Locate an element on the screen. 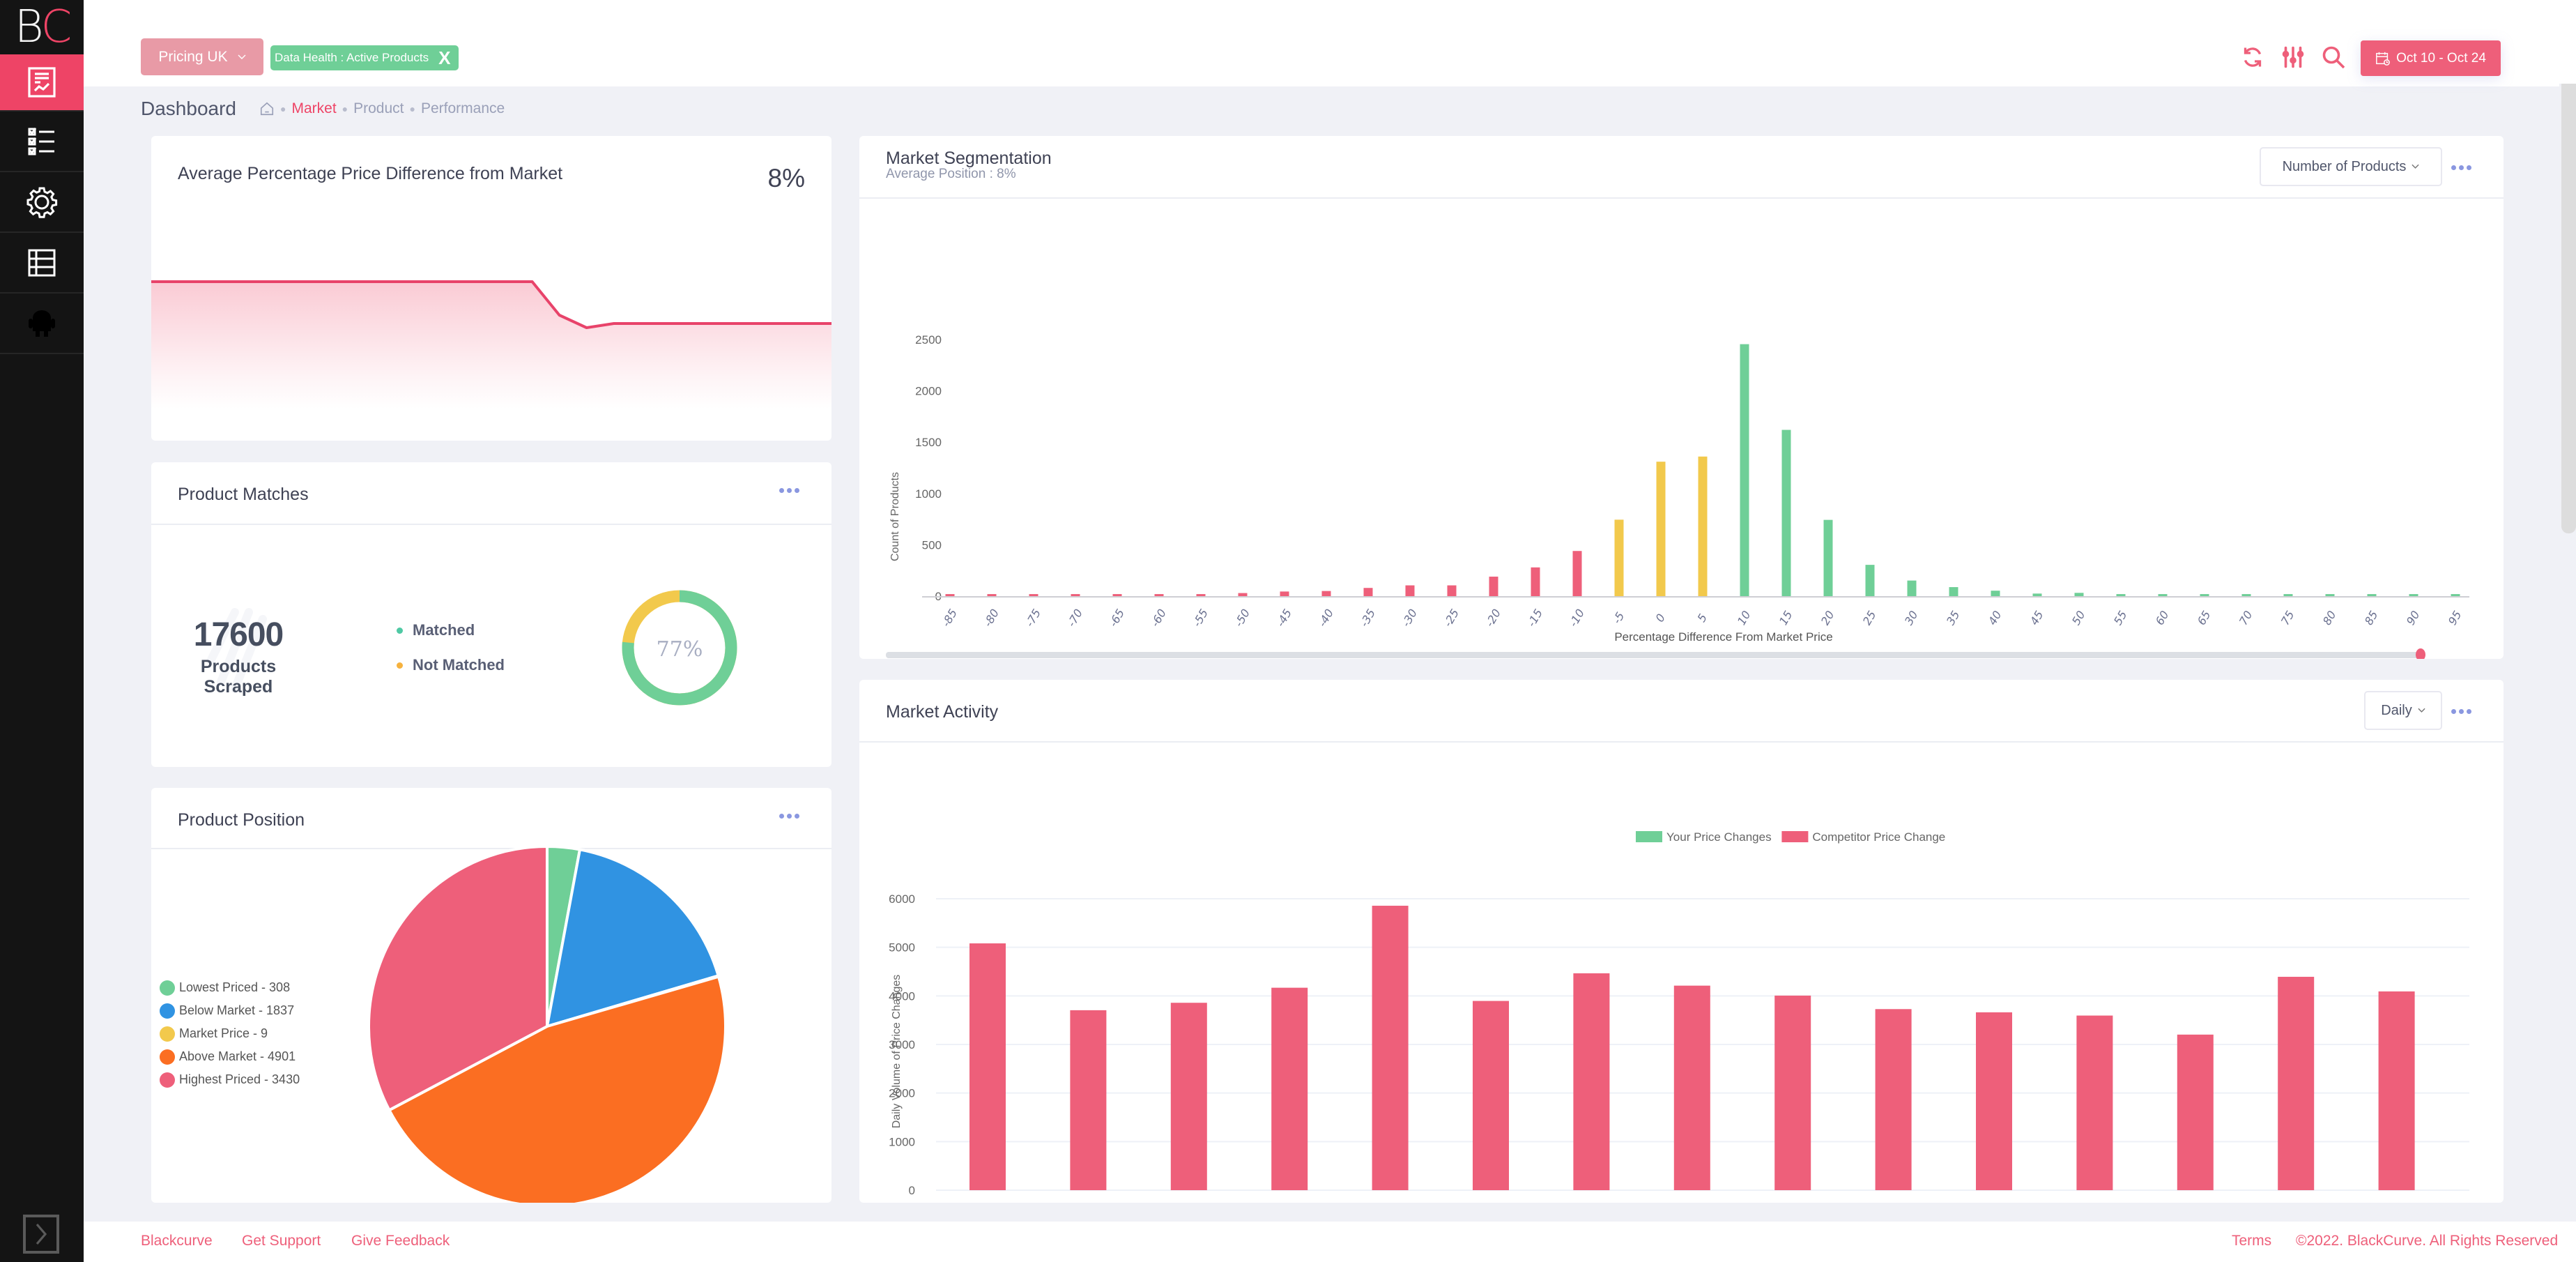 This screenshot has width=2576, height=1262. legend-item-highest-priced: Highest Priced - 3430 is located at coordinates (230, 1079).